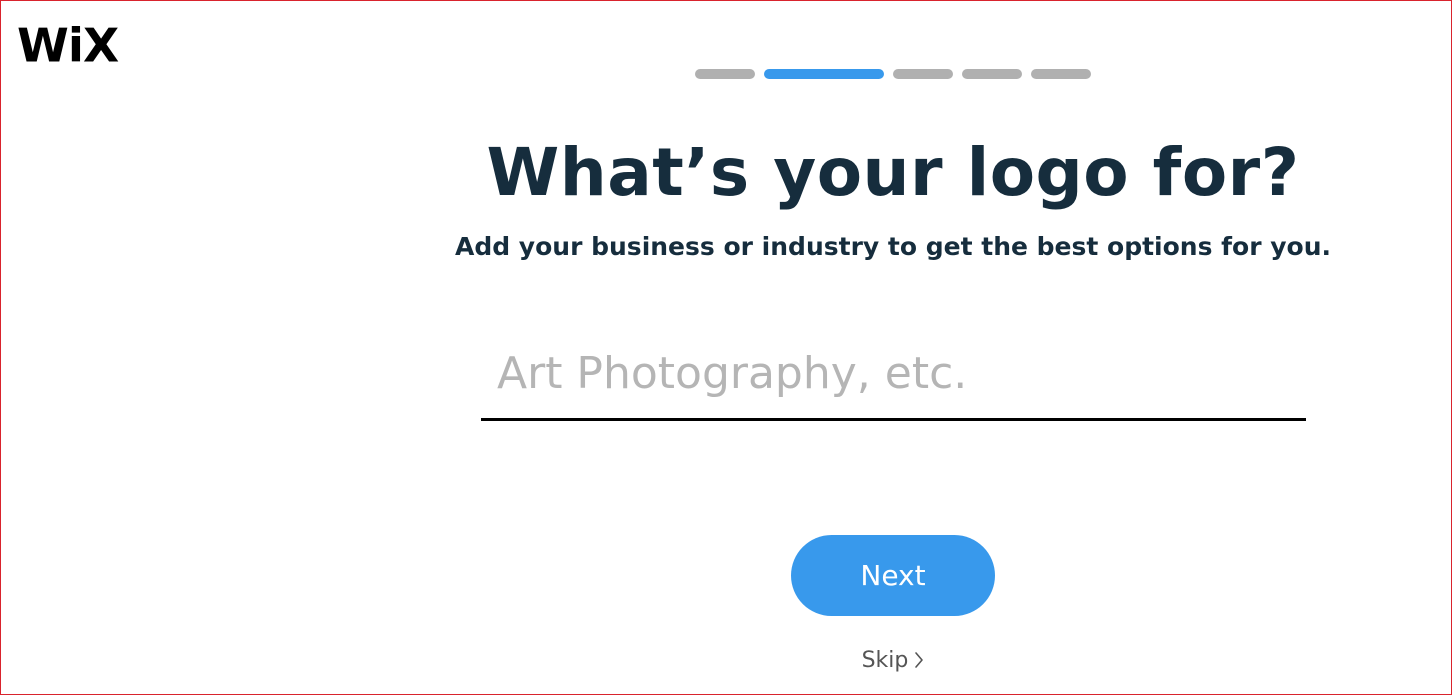 The width and height of the screenshot is (1452, 695). Describe the element at coordinates (893, 172) in the screenshot. I see `page-title: What’s your logo for?` at that location.